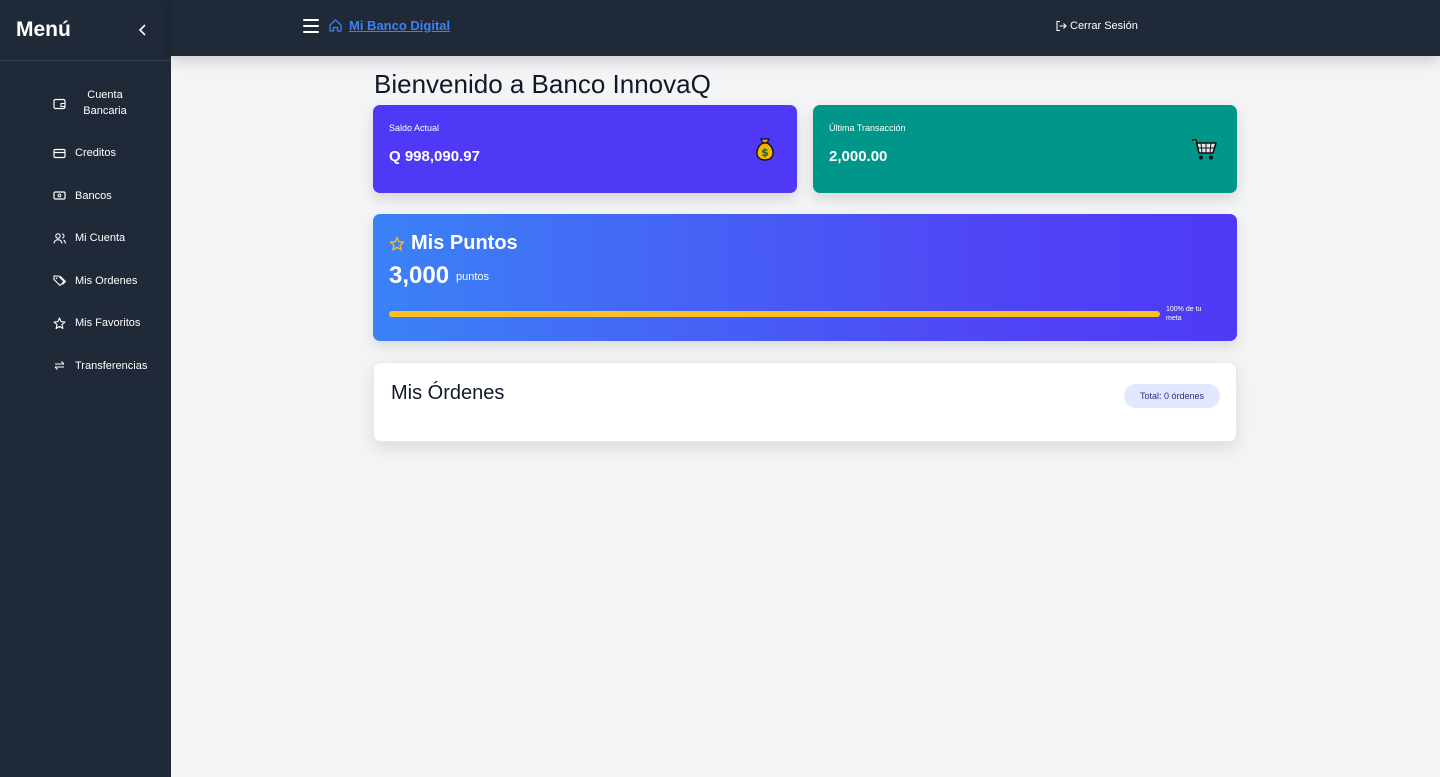 This screenshot has width=1440, height=777. I want to click on wallet-icon, so click(59, 103).